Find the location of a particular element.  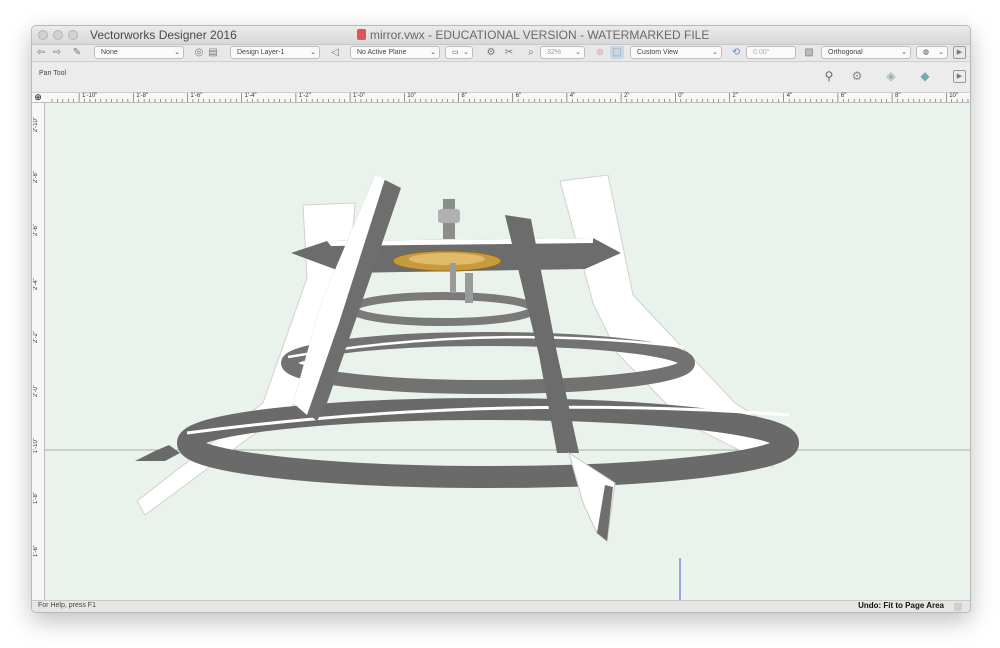

zoom-field: 32% ⌄ is located at coordinates (562, 52).